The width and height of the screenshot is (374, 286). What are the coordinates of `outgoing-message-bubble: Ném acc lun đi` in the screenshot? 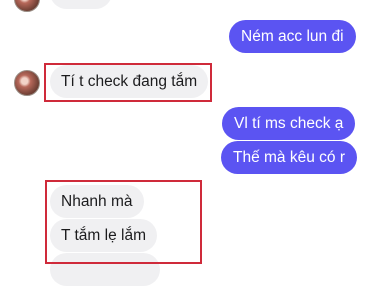 It's located at (292, 36).